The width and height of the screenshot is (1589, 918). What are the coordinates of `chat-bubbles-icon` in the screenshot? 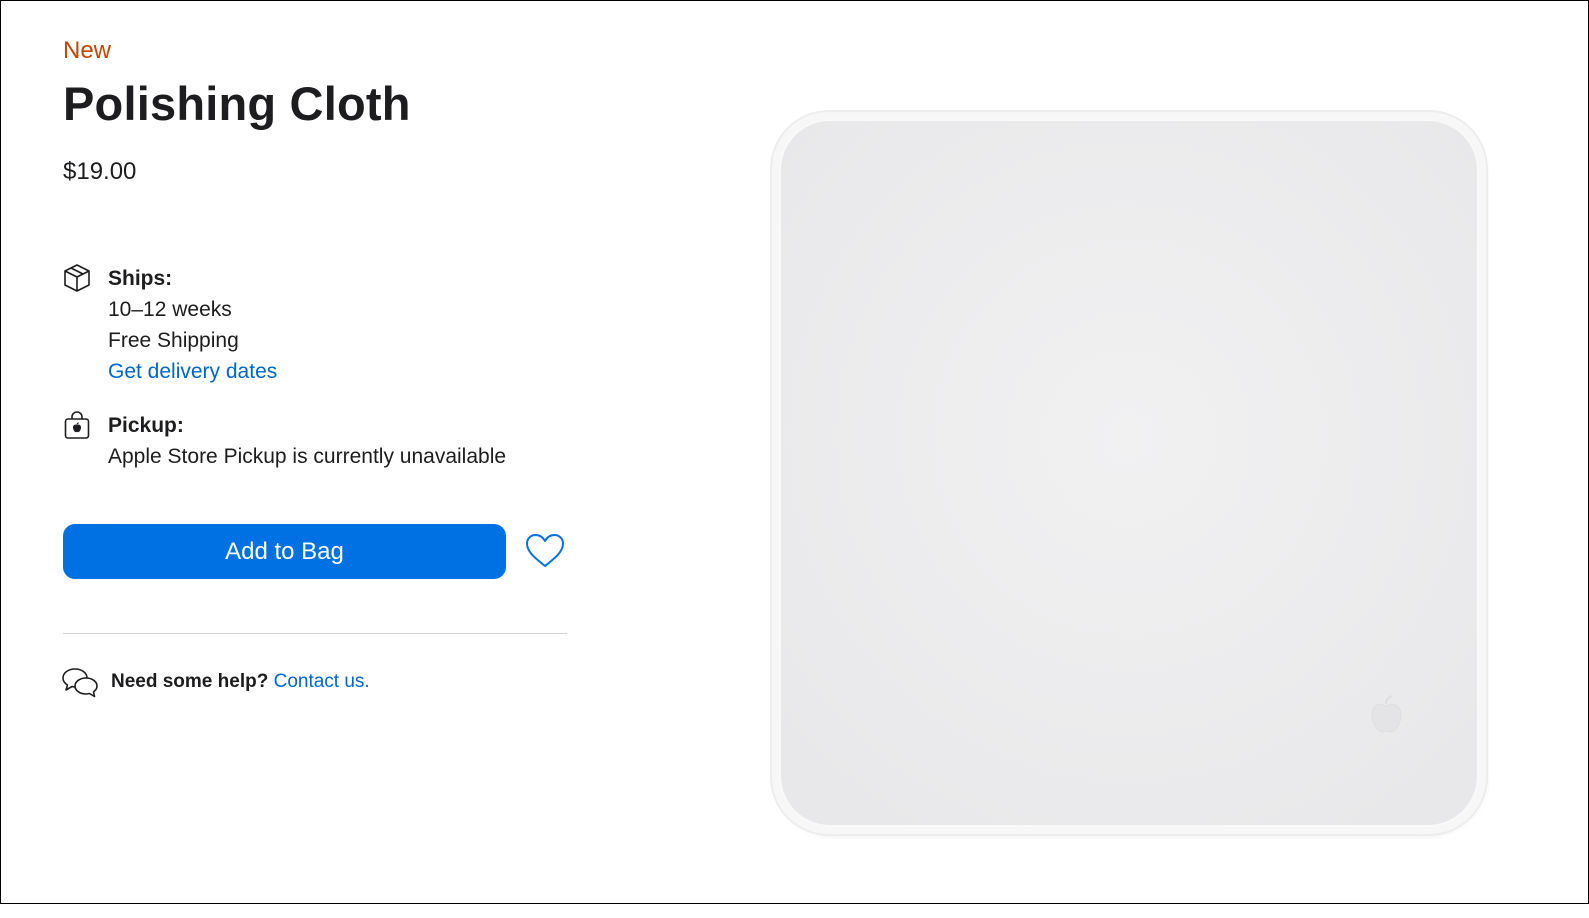 It's located at (80, 683).